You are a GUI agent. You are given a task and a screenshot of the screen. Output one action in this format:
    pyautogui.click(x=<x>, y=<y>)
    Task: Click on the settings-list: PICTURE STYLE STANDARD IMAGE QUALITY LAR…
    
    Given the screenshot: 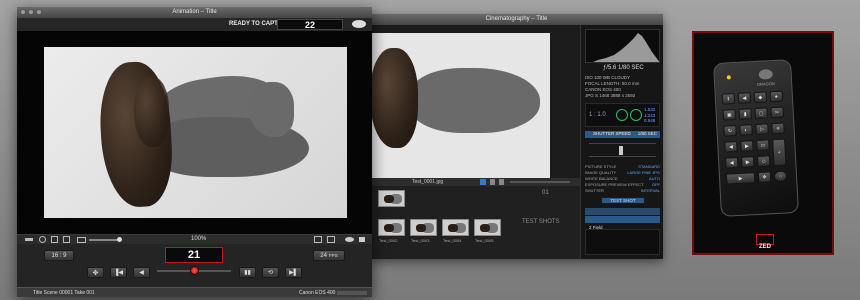 What is the action you would take?
    pyautogui.click(x=622, y=179)
    